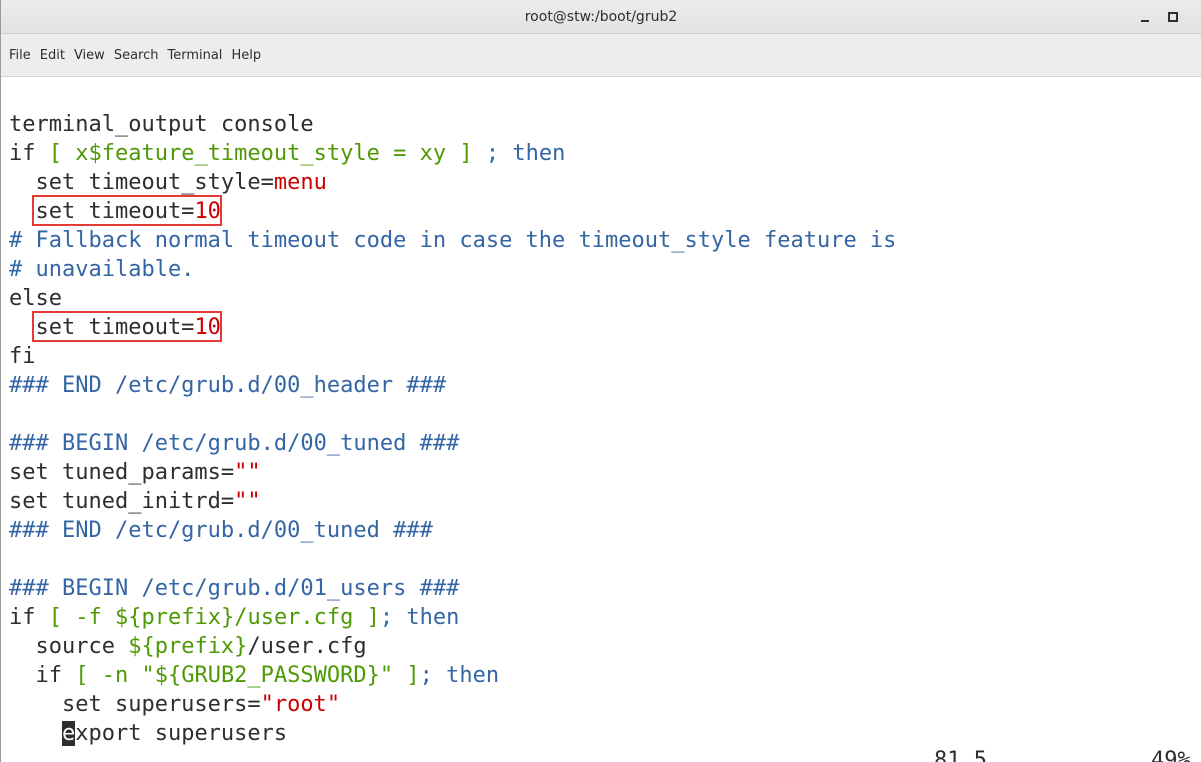  Describe the element at coordinates (1145, 21) in the screenshot. I see `minimize-icon` at that location.